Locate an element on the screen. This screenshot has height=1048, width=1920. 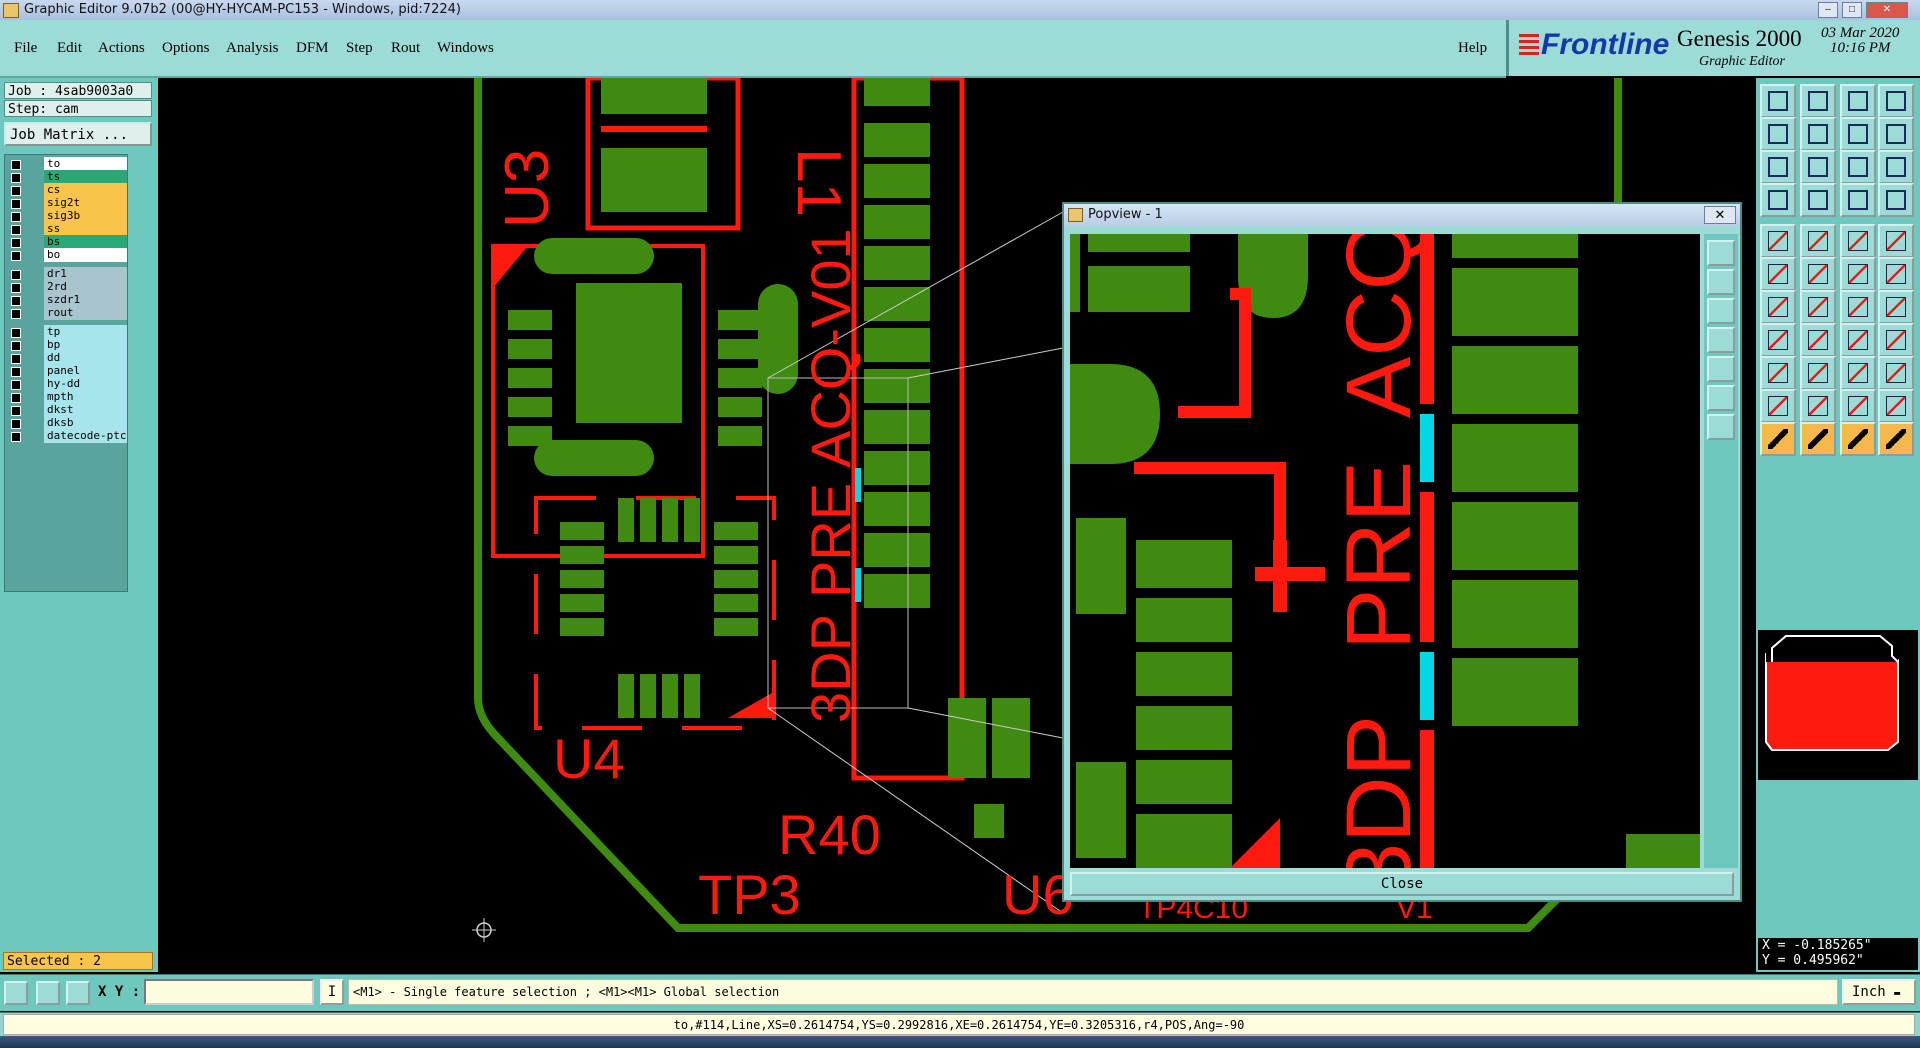
layer-name: to is located at coordinates (85, 164).